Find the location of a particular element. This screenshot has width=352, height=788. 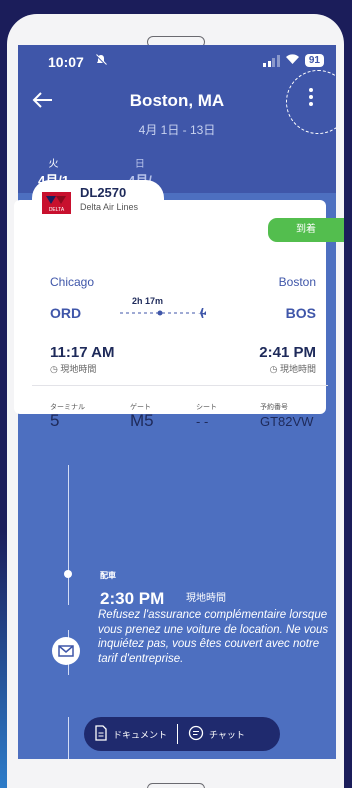

status-icons: 91 is located at coordinates (293, 60).